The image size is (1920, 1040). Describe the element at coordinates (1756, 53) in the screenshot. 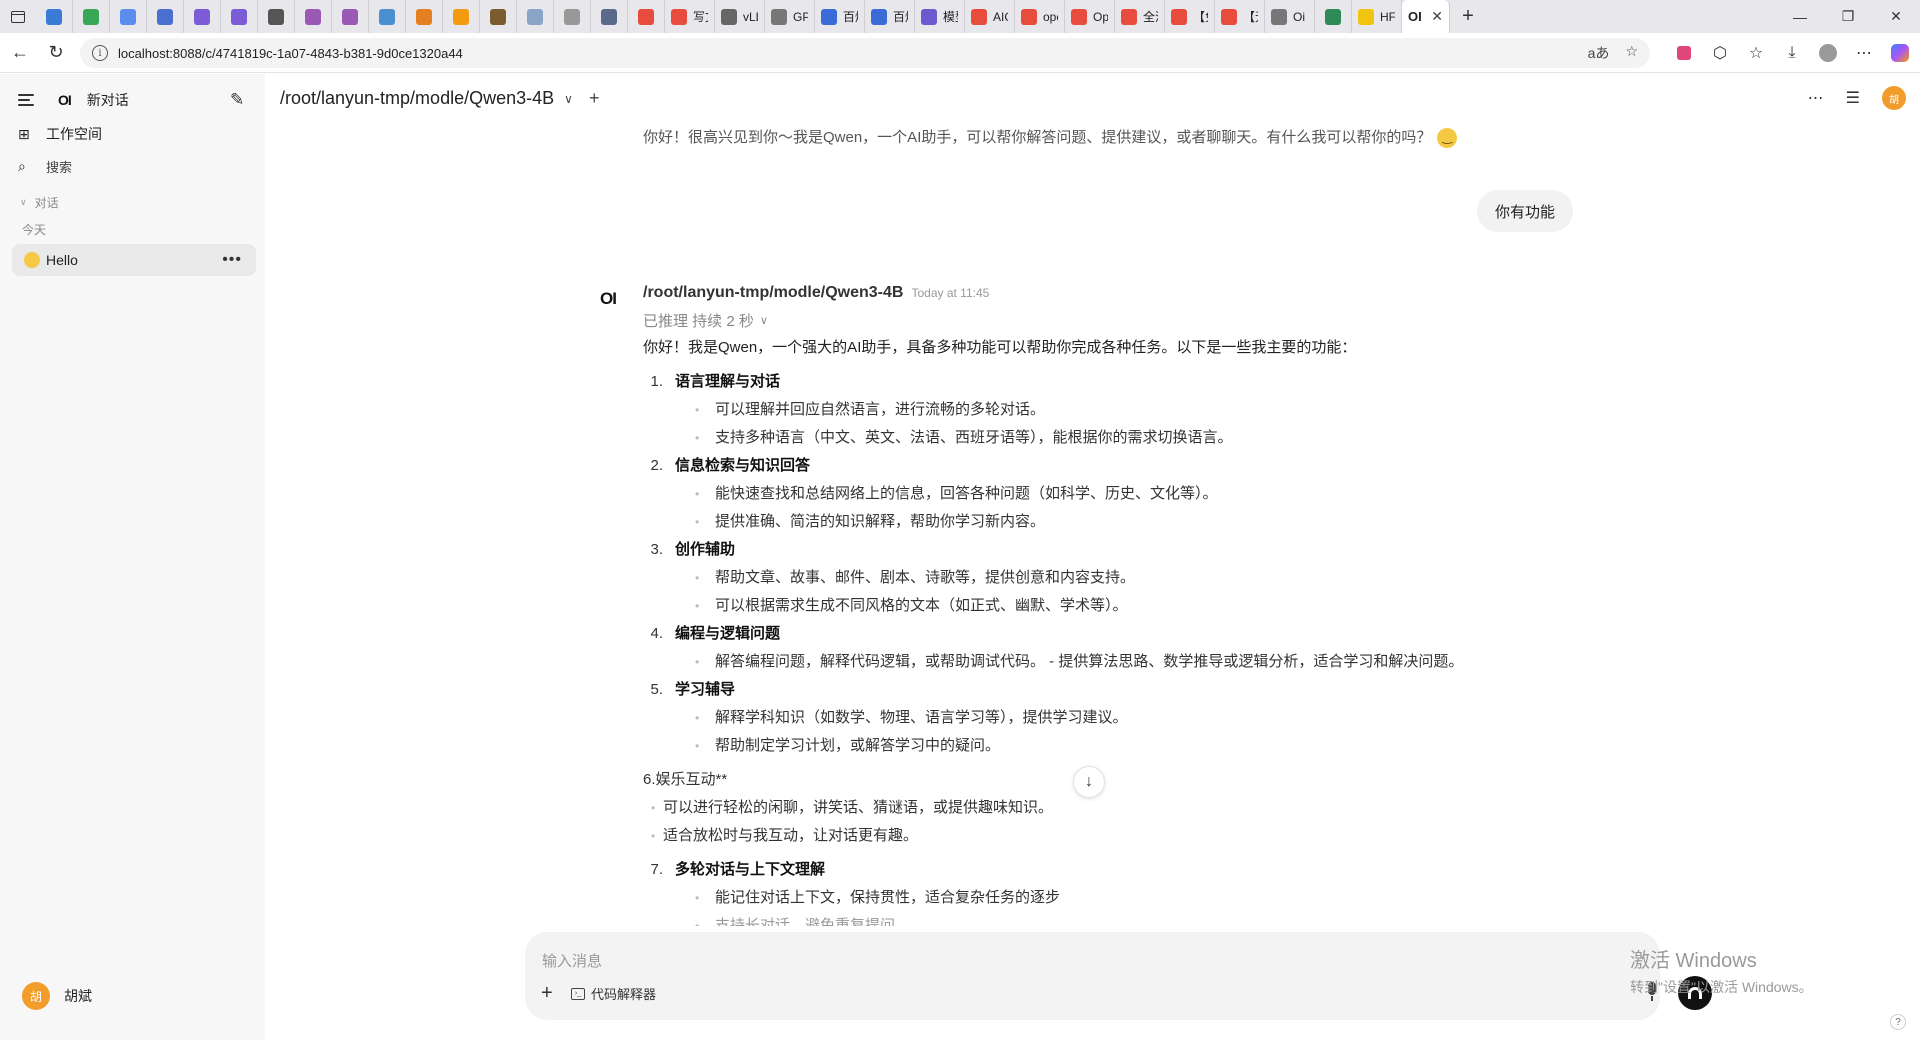

I see `favorites-icon: ☆` at that location.